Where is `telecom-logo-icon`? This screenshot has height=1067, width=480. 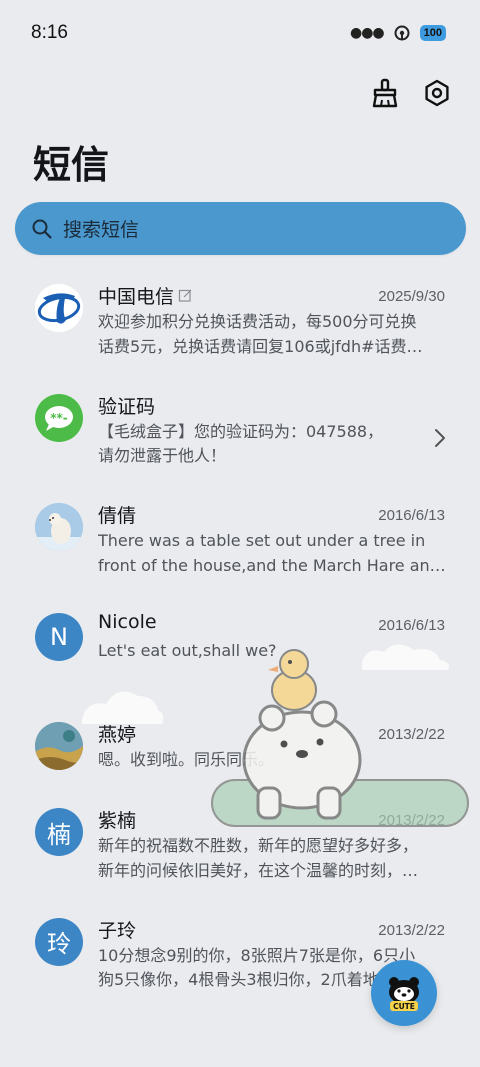
telecom-logo-icon is located at coordinates (59, 308).